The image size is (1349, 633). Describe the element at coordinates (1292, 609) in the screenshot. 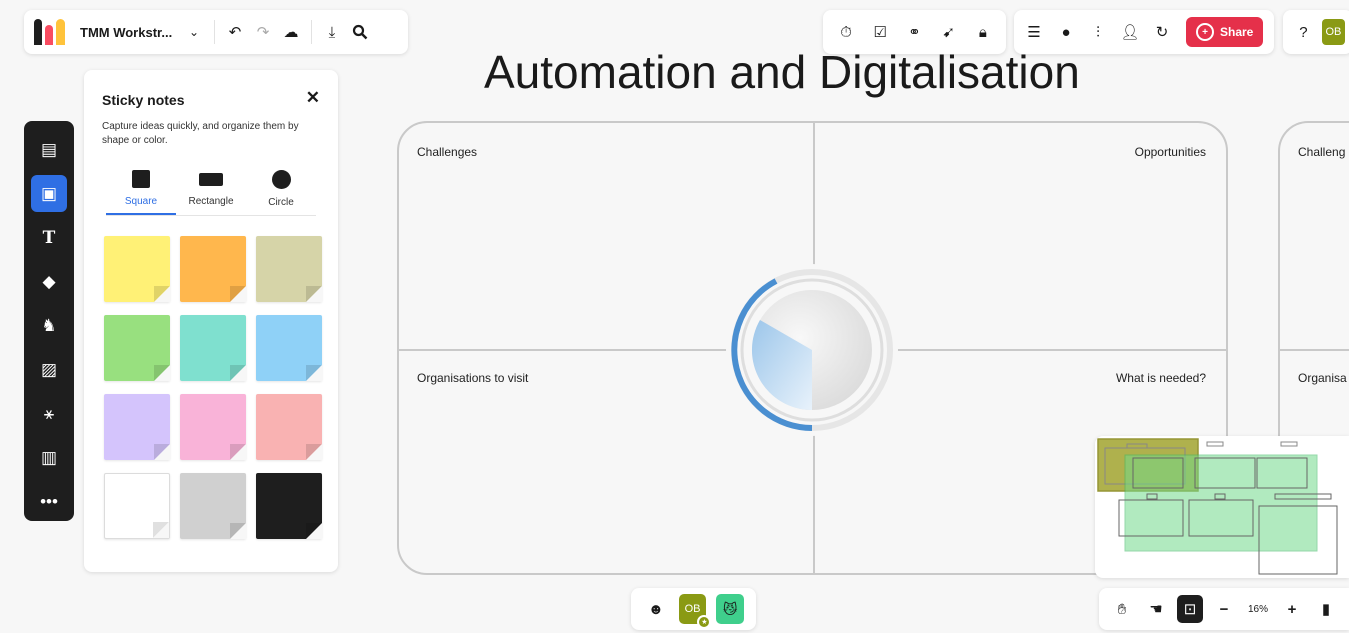

I see `zoom-in-icon: +` at that location.